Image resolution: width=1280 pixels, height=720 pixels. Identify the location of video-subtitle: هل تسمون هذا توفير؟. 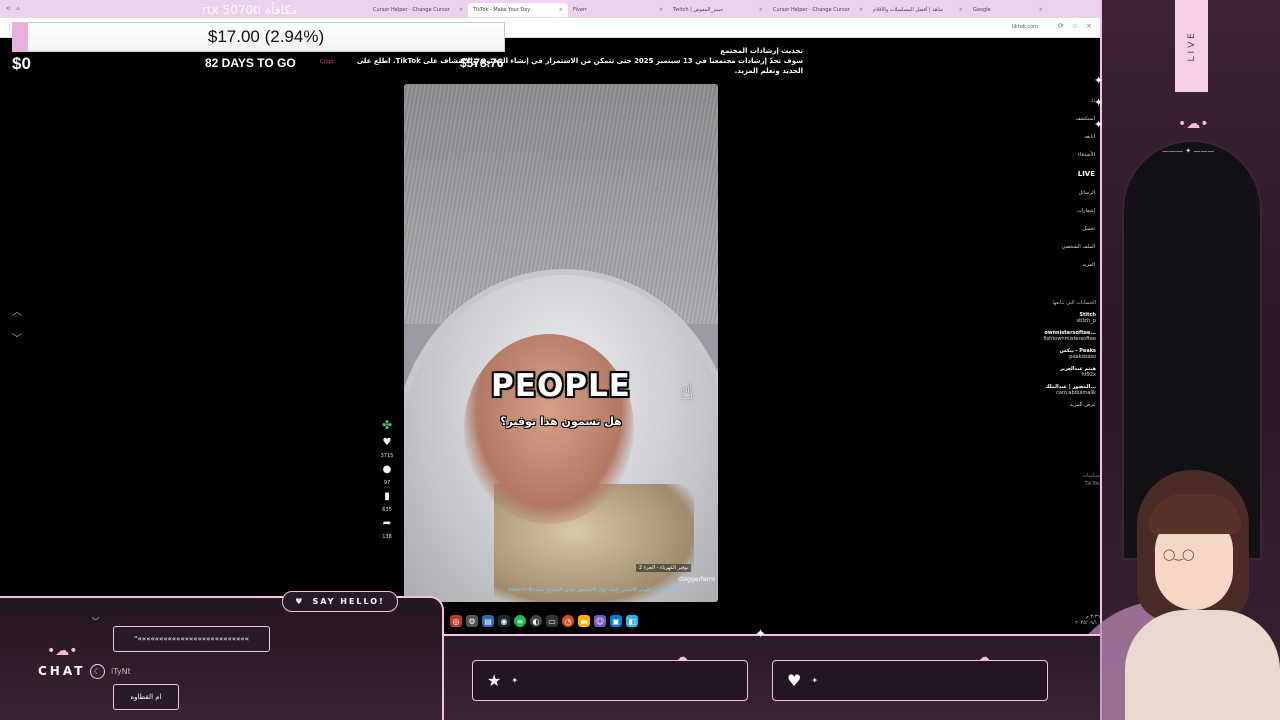
(561, 421).